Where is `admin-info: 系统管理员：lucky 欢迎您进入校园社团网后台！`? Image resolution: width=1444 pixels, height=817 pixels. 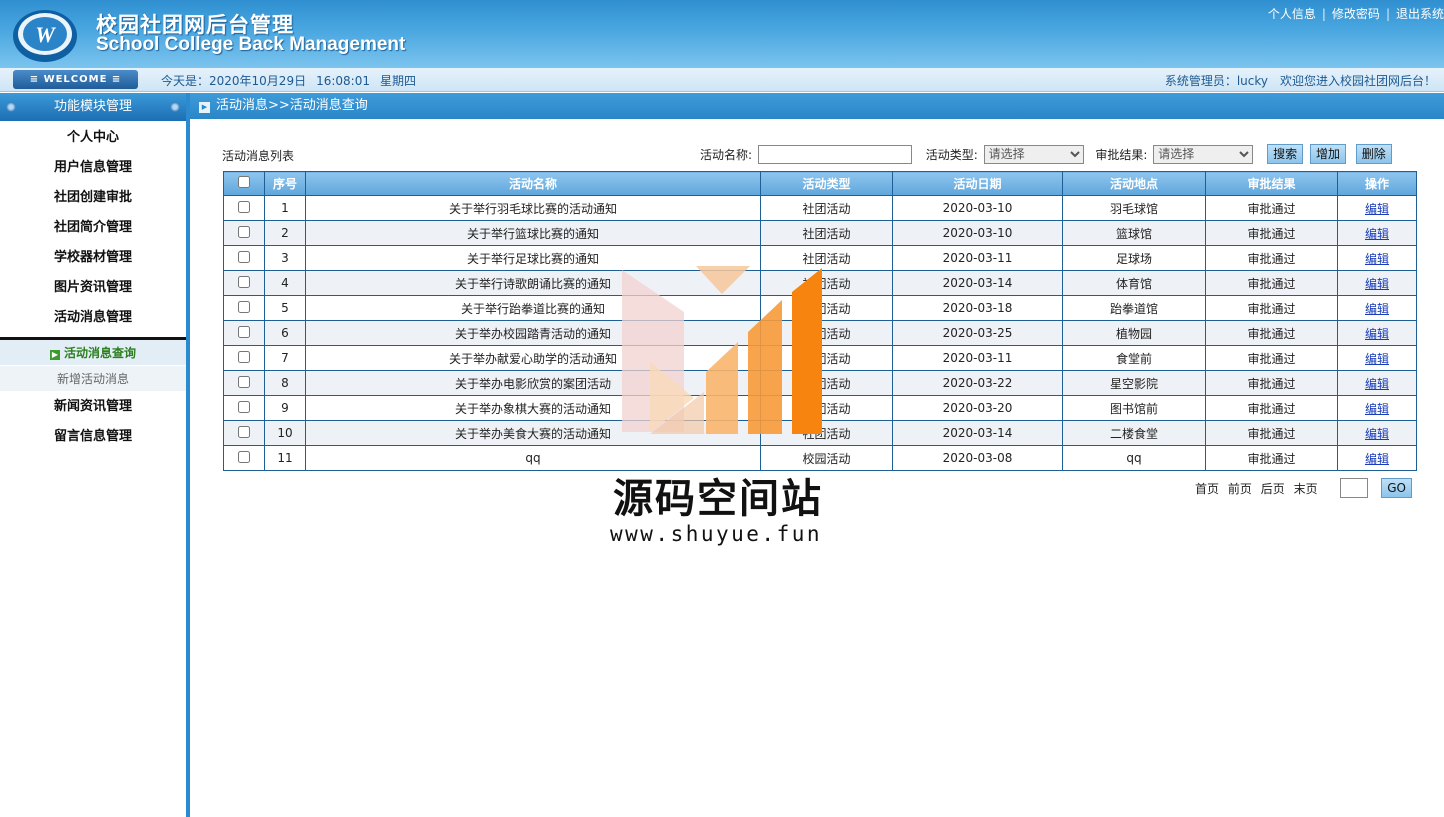 admin-info: 系统管理员：lucky 欢迎您进入校园社团网后台！ is located at coordinates (1294, 80).